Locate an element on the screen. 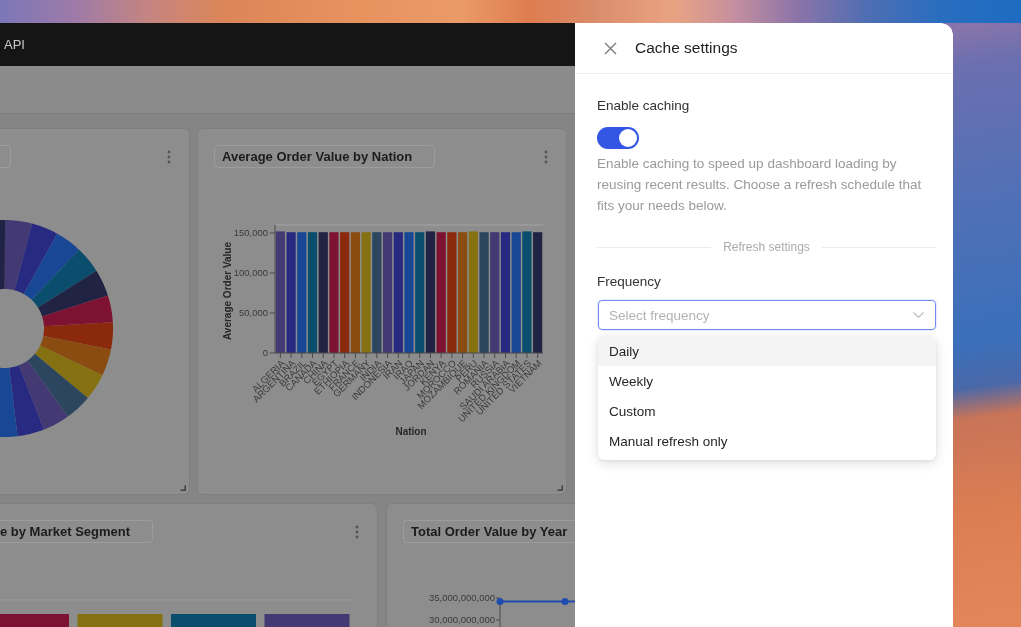  chart-title: Total Order Value by Year is located at coordinates (489, 531).